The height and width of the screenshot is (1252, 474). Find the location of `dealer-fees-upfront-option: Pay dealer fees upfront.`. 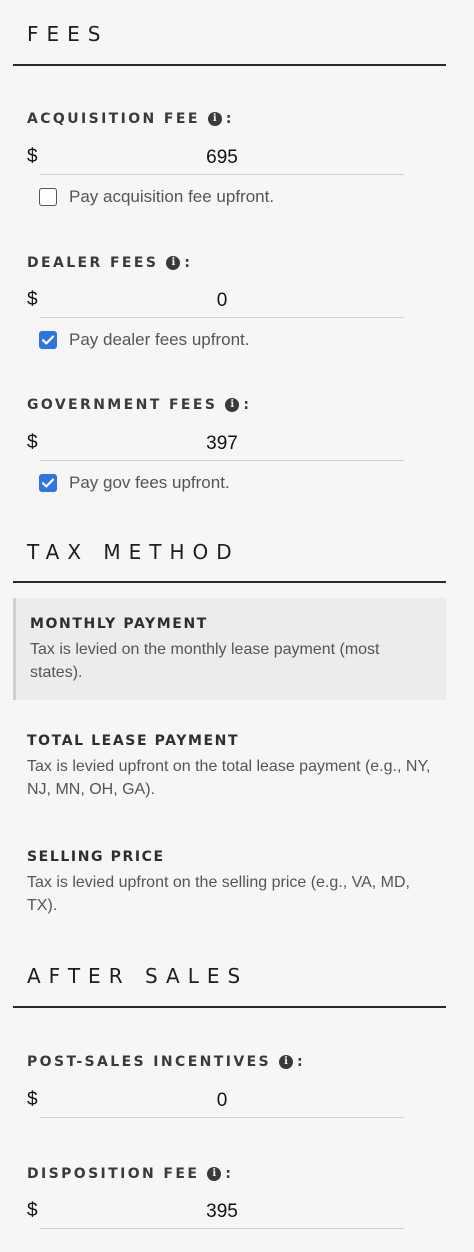

dealer-fees-upfront-option: Pay dealer fees upfront. is located at coordinates (144, 340).